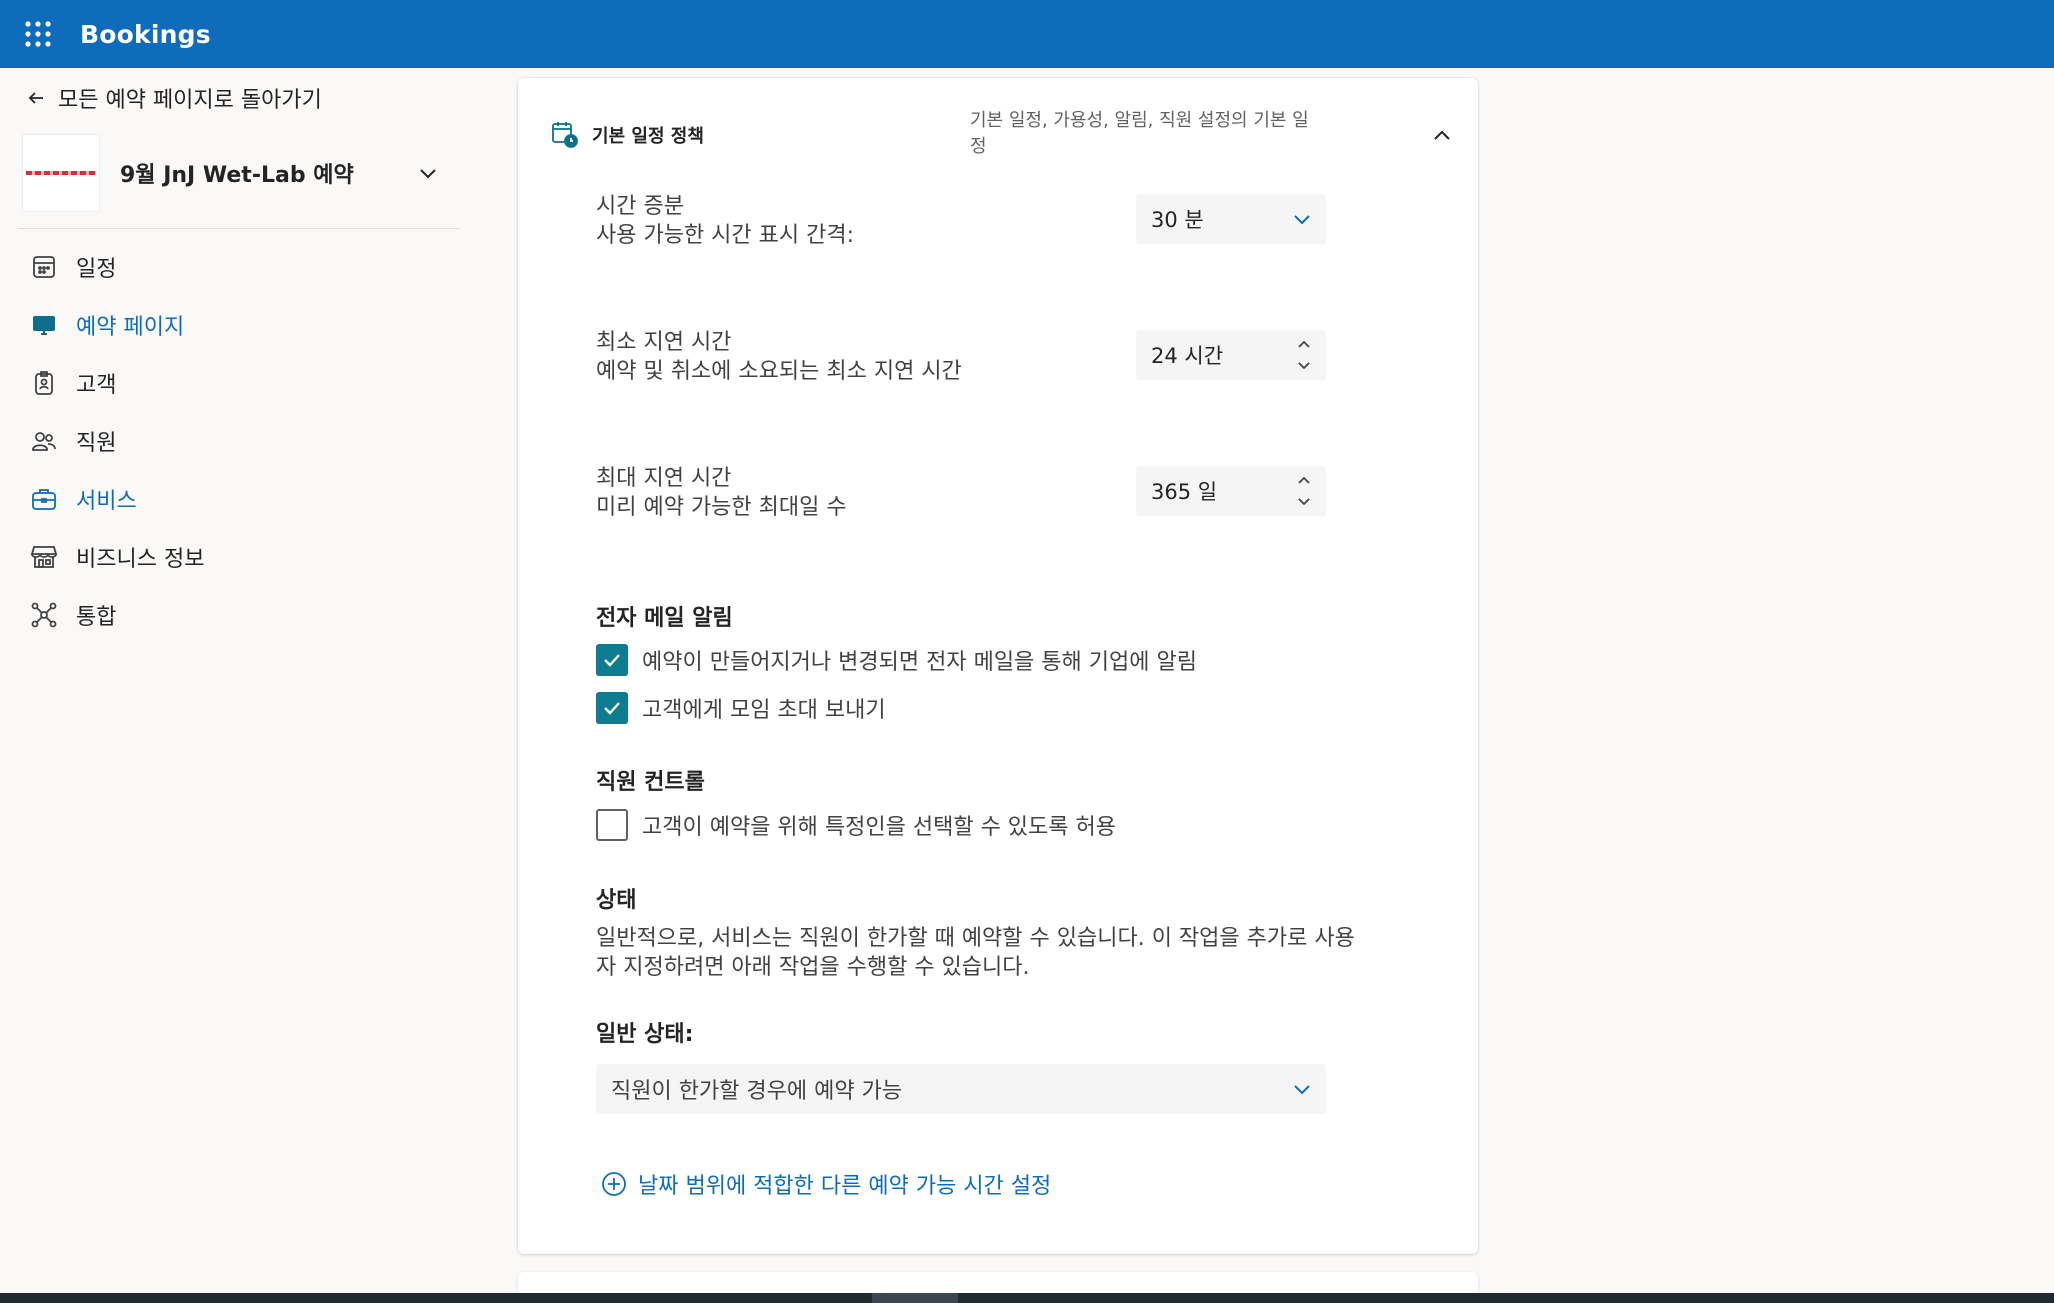 The height and width of the screenshot is (1303, 2054). What do you see at coordinates (190, 100) in the screenshot?
I see `back-link-label: 모든 예약 페이지로 돌아가기` at bounding box center [190, 100].